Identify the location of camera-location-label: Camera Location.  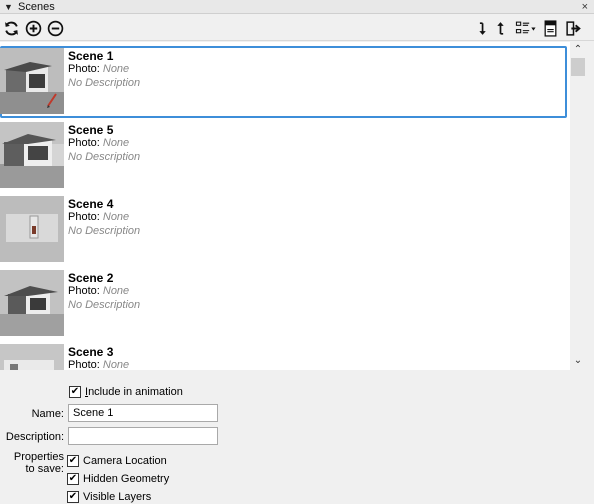
(125, 461).